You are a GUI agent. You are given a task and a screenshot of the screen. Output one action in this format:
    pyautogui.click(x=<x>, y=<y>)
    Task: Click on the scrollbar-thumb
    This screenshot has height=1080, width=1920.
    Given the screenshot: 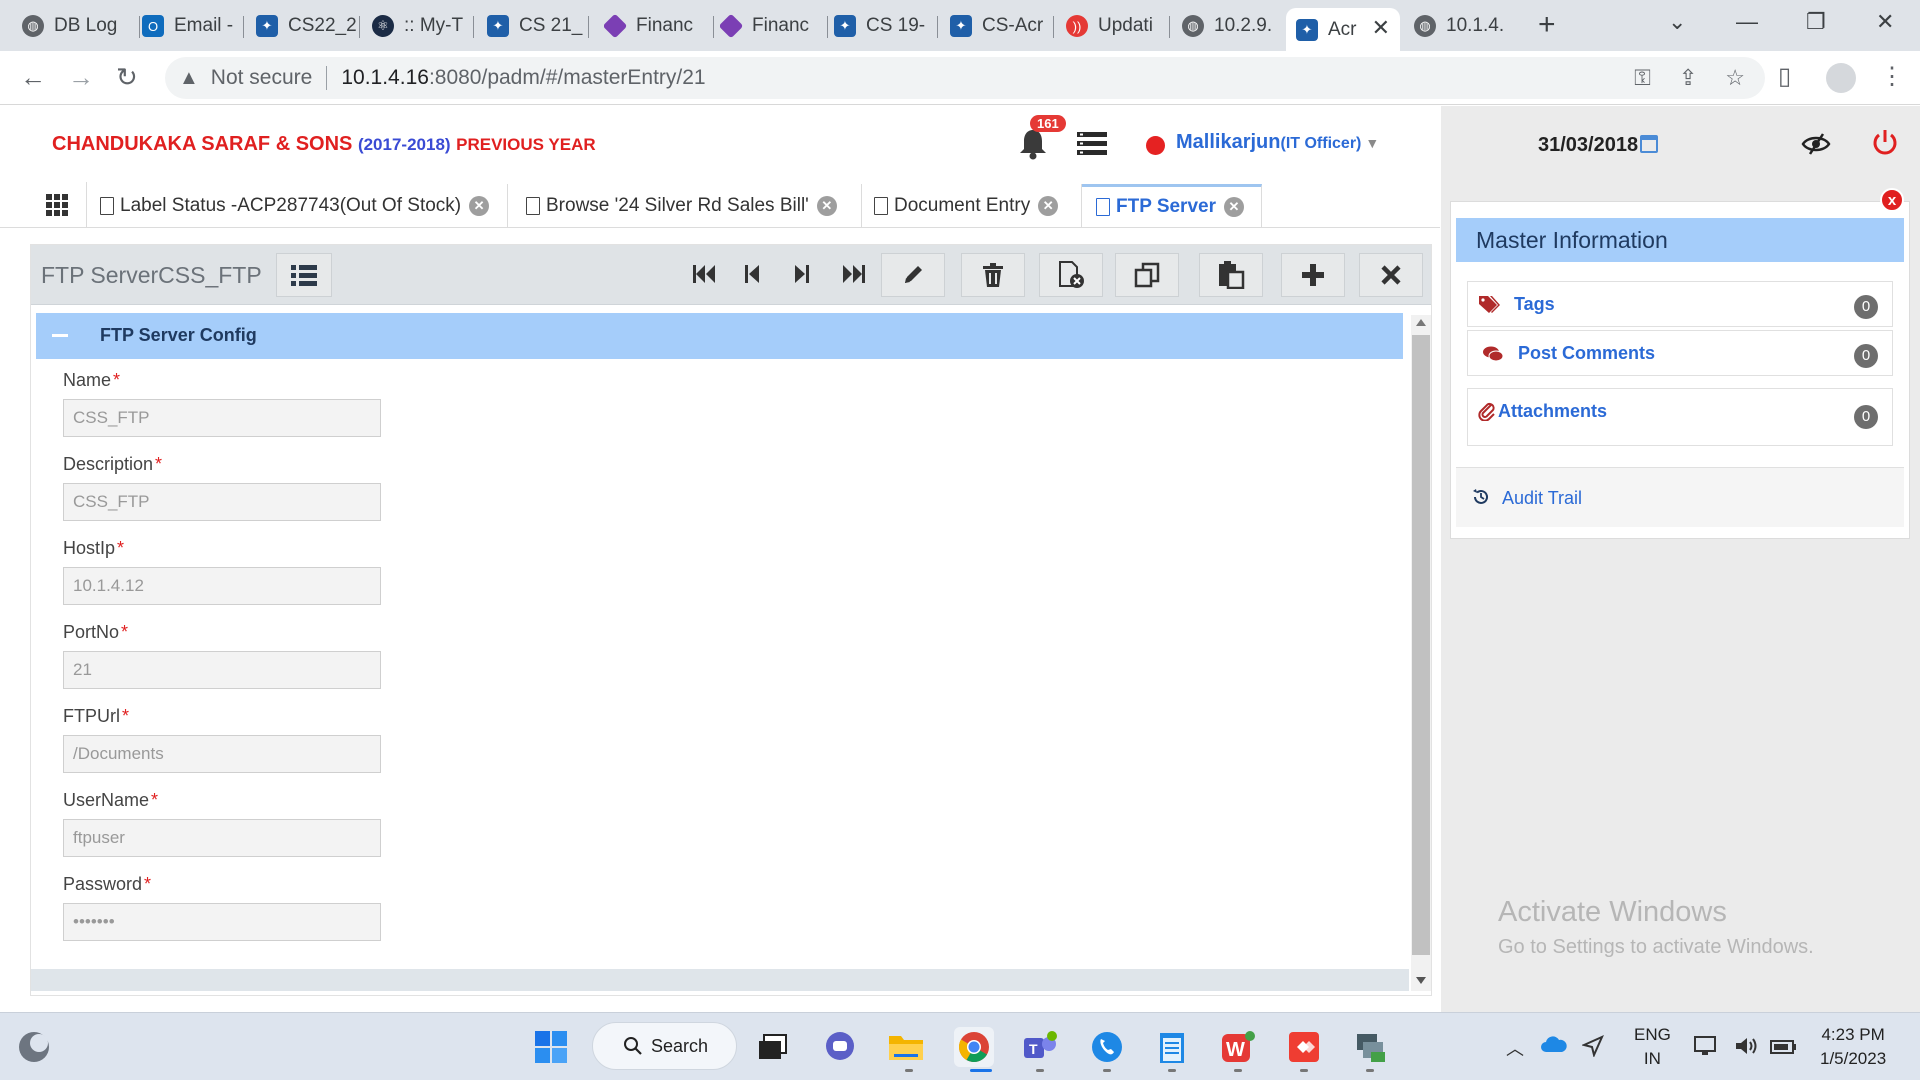 What is the action you would take?
    pyautogui.click(x=1421, y=645)
    